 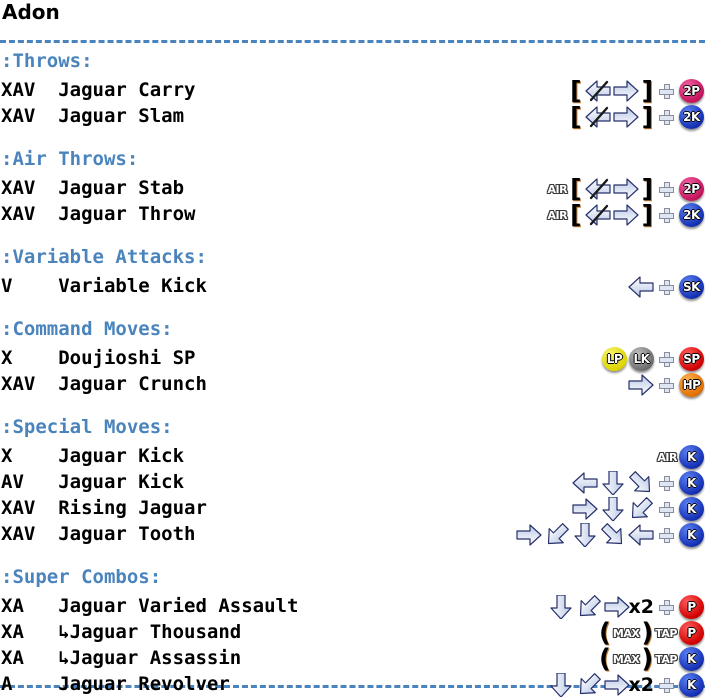 I want to click on move-label: XAV Jaguar Slam, so click(x=93, y=116).